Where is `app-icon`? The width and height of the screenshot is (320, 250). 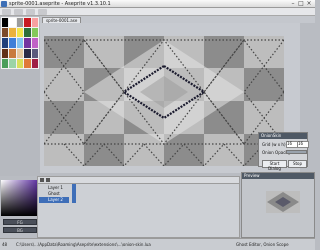
app-icon is located at coordinates (4, 4).